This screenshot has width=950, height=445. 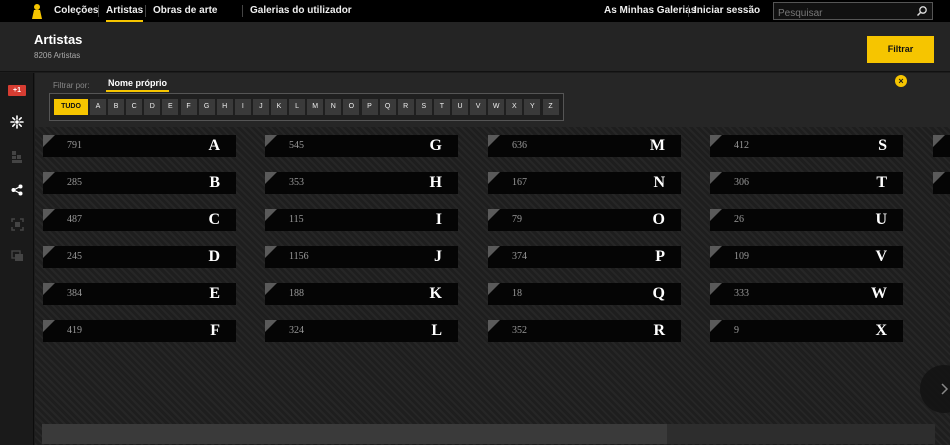 What do you see at coordinates (296, 182) in the screenshot?
I see `artist-count-label: 353` at bounding box center [296, 182].